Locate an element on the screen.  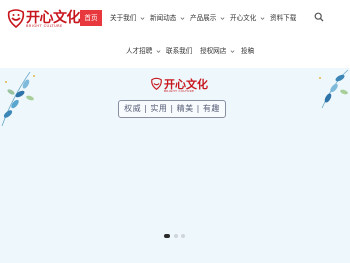
nav-downloads: 资料下载 is located at coordinates (283, 18).